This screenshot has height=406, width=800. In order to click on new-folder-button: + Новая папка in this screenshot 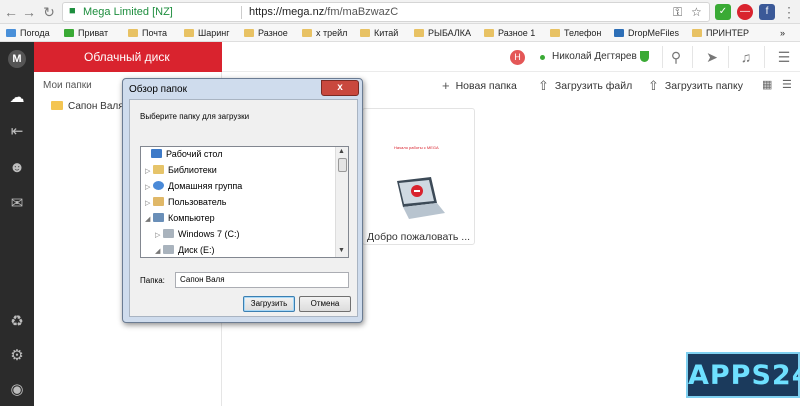, I will do `click(479, 85)`.